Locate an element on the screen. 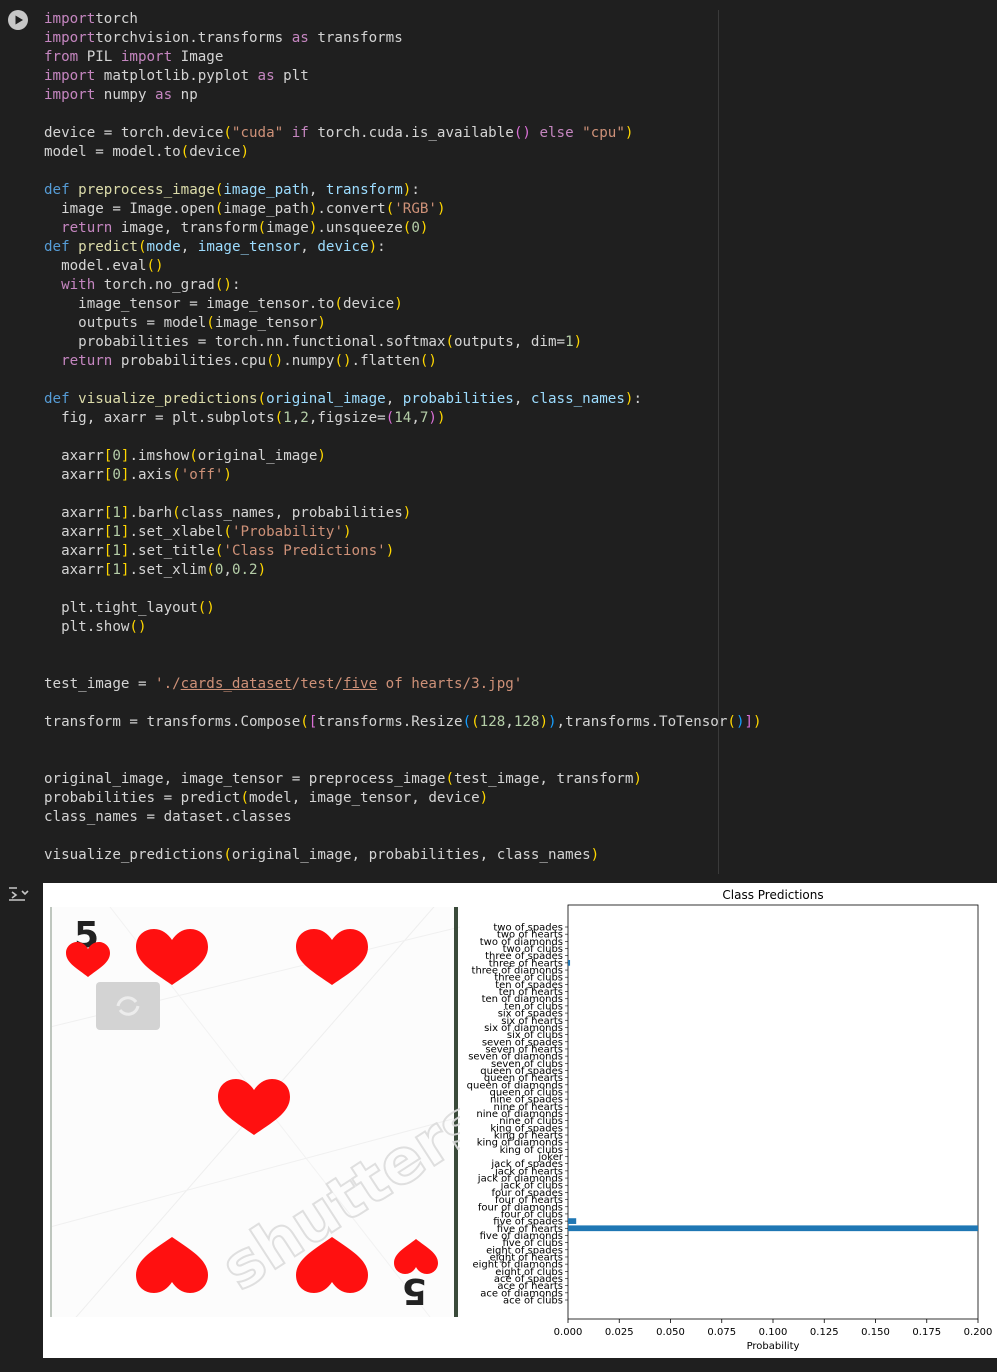  code-token: .set_xlim is located at coordinates (168, 570).